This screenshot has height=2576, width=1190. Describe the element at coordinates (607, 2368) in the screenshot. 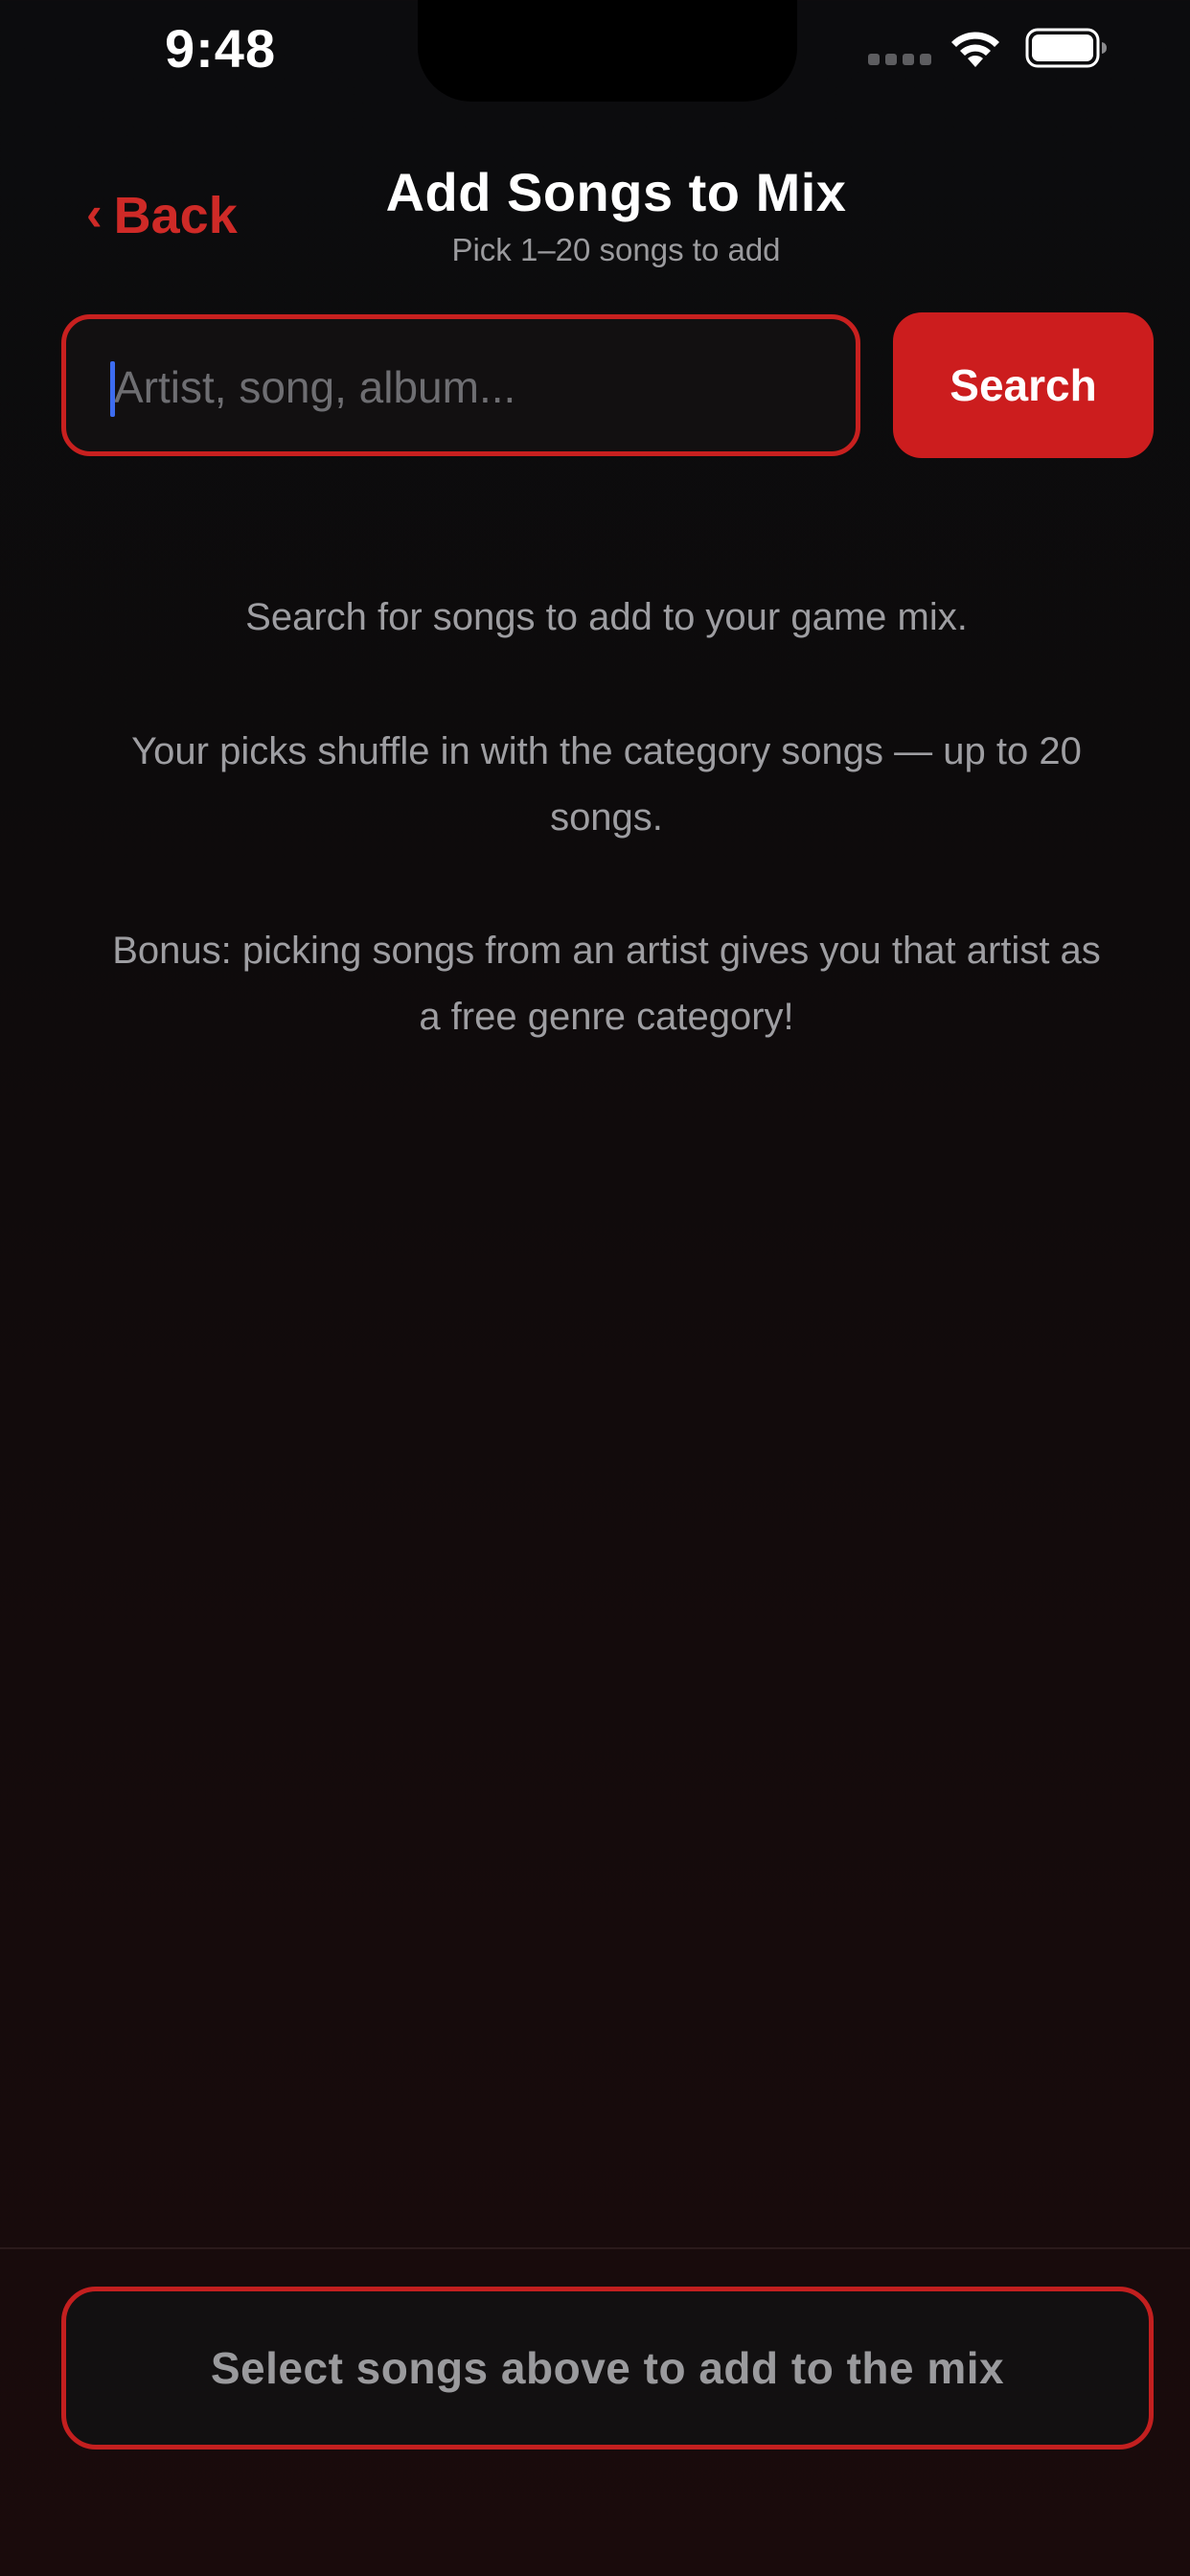

I see `add-to-mix-button: Select songs above to add to the mix` at that location.